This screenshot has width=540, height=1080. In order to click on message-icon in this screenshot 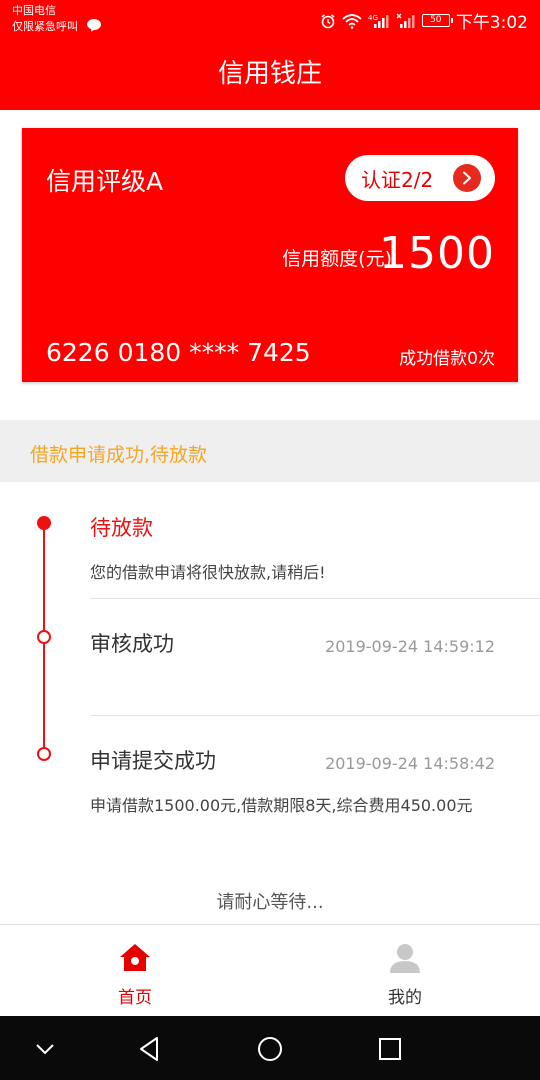, I will do `click(94, 27)`.